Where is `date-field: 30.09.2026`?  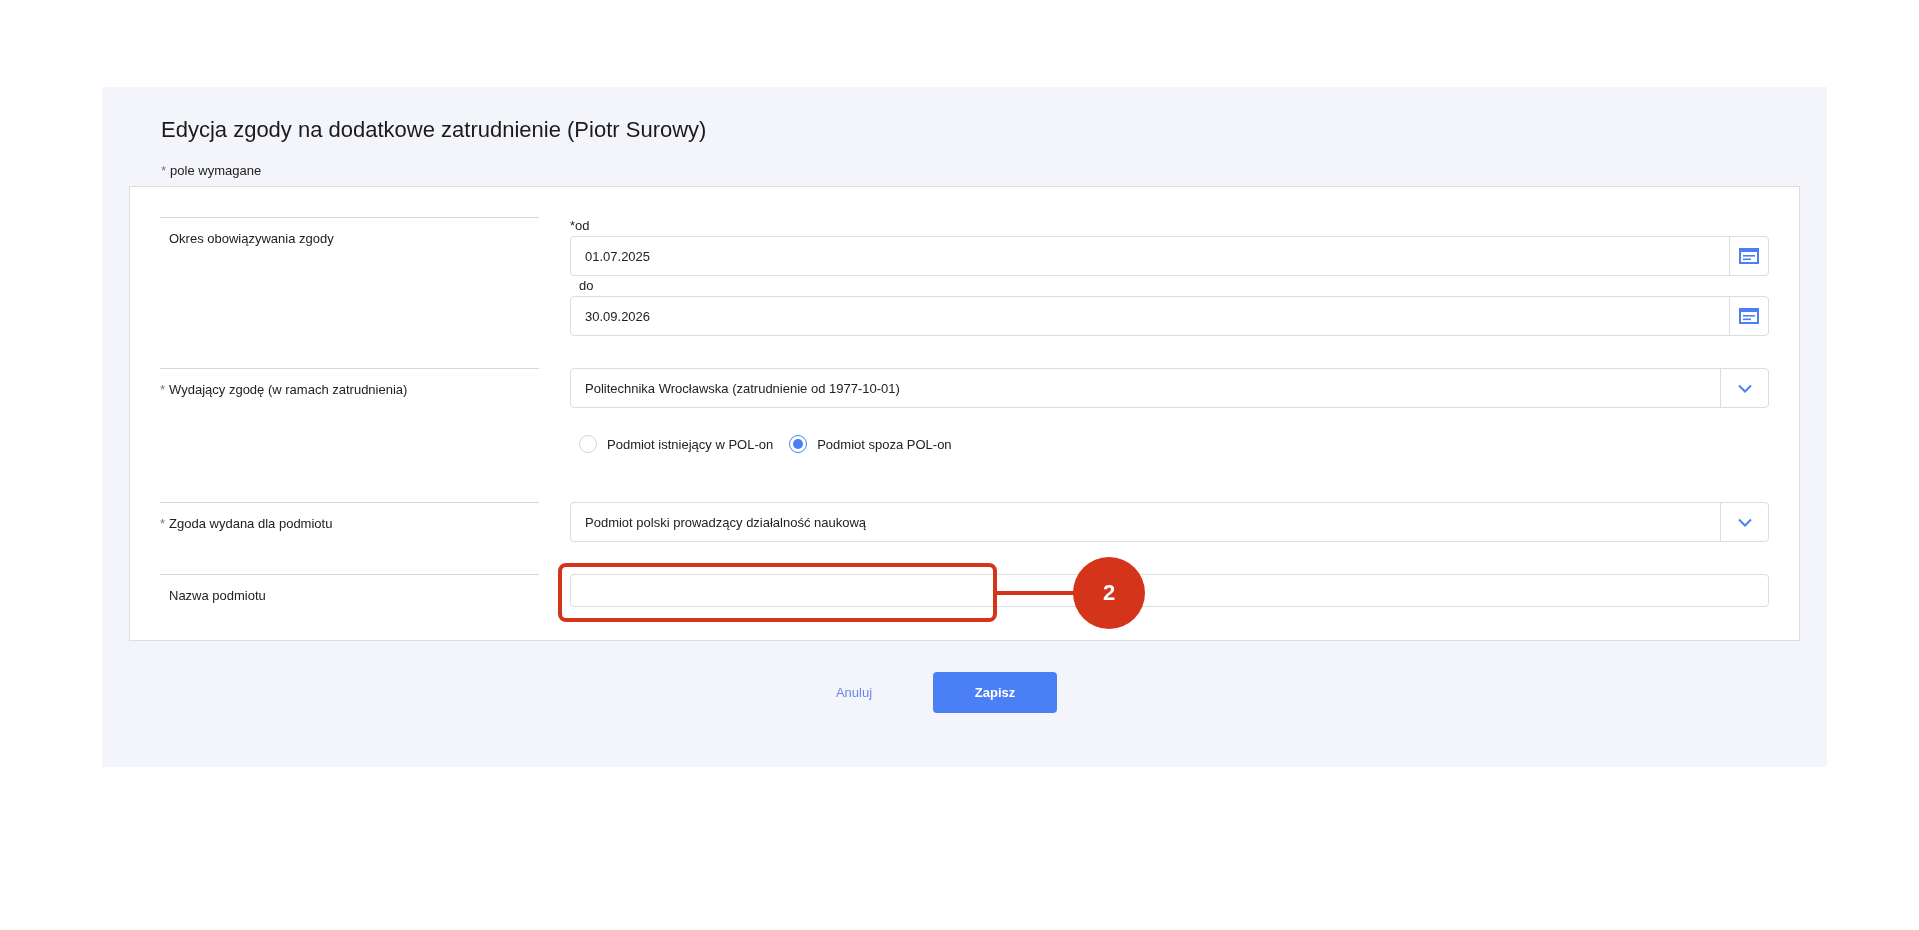 date-field: 30.09.2026 is located at coordinates (1169, 316).